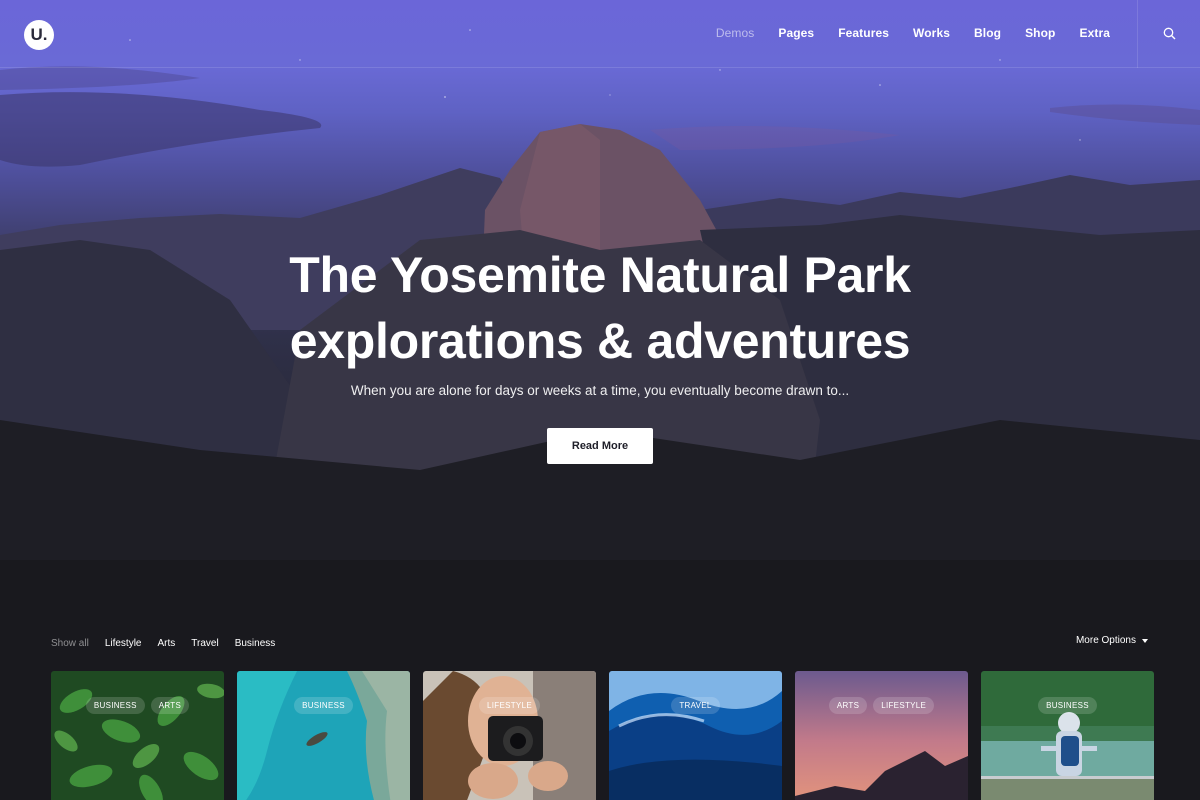 Image resolution: width=1200 pixels, height=800 pixels. I want to click on nav-item-shop: Shop, so click(1040, 33).